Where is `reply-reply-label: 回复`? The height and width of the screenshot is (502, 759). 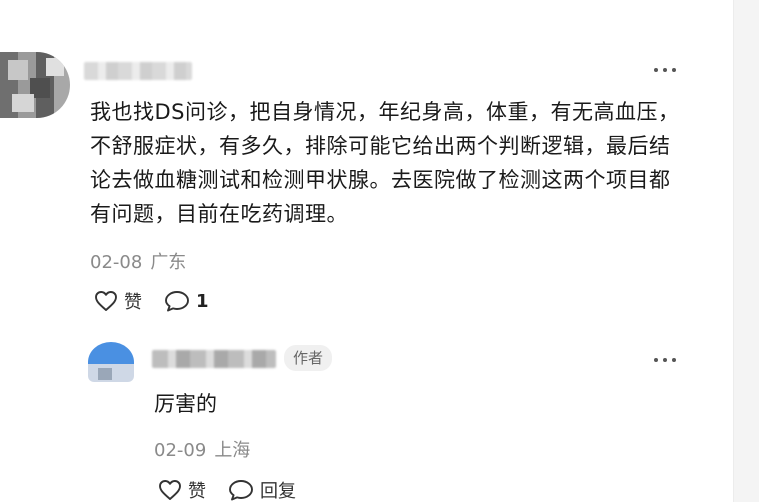 reply-reply-label: 回复 is located at coordinates (278, 491).